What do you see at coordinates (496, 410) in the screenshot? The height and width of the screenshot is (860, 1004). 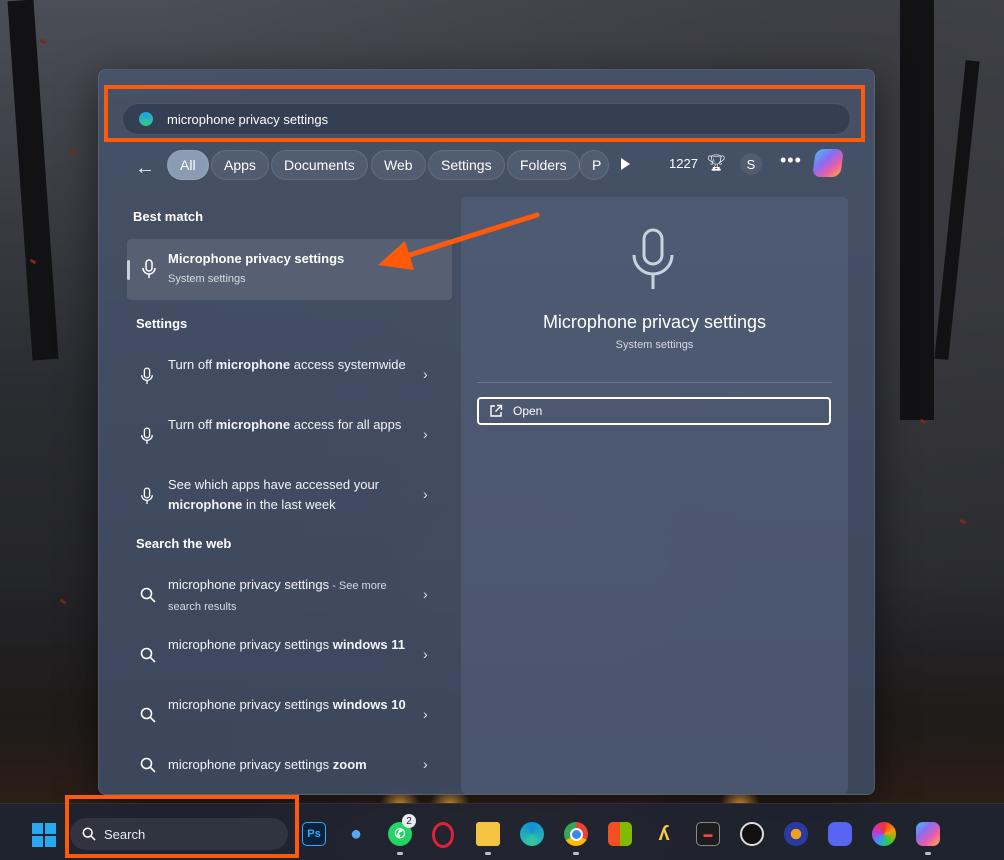 I see `open-external-icon` at bounding box center [496, 410].